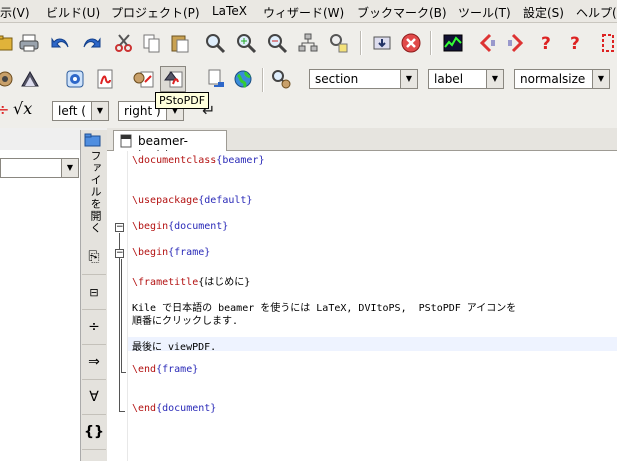 The width and height of the screenshot is (617, 461). What do you see at coordinates (182, 100) in the screenshot?
I see `pstopdf-tooltip: PStoPDF` at bounding box center [182, 100].